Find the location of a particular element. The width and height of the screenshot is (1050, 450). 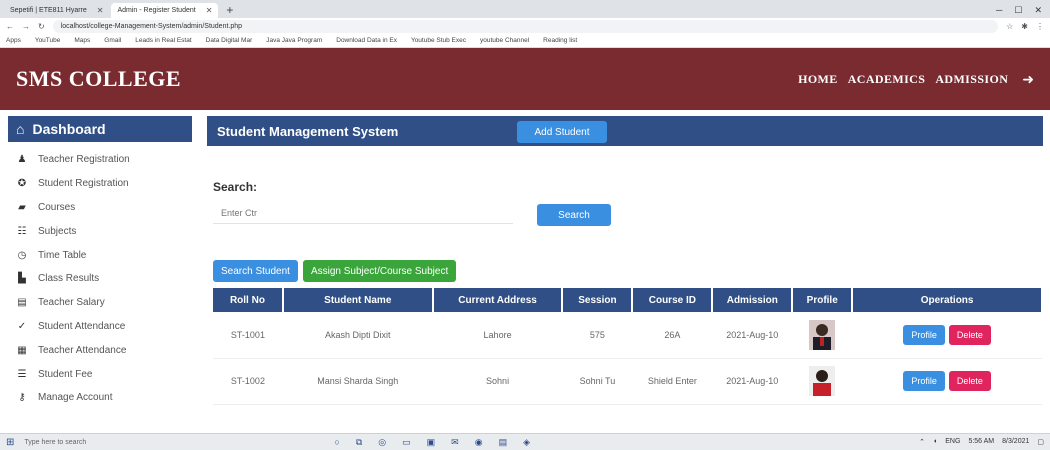

sidebar-item-student-attendance: ✓ Student Attendance is located at coordinates (100, 327).